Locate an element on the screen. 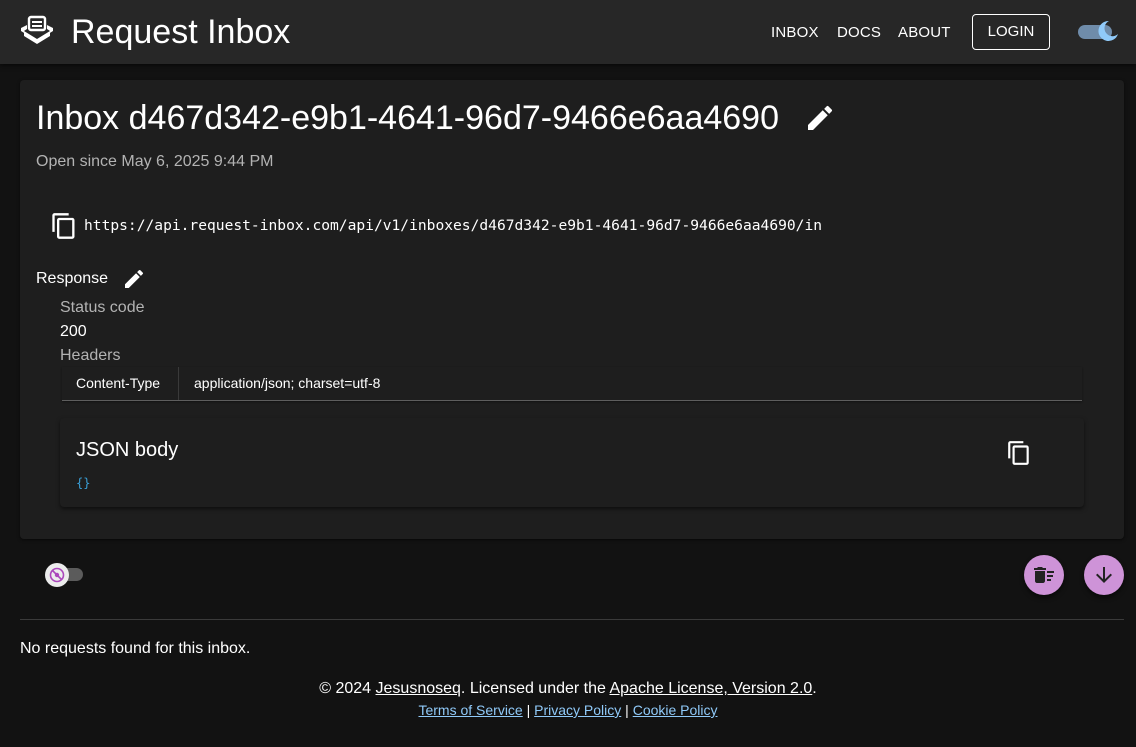  status-code-label: Status code is located at coordinates (102, 307).